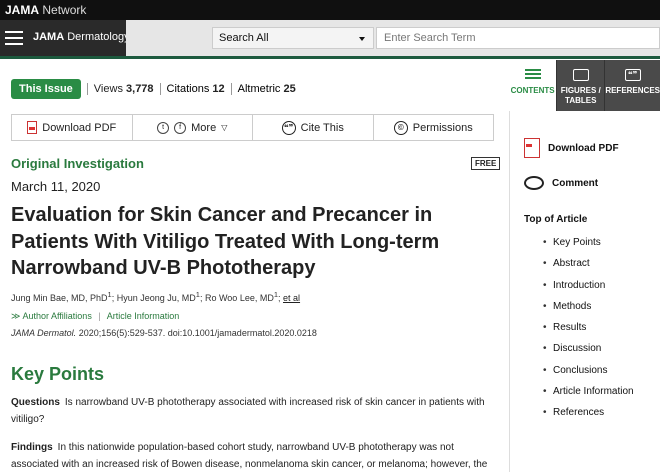 Image resolution: width=660 pixels, height=472 pixels. Describe the element at coordinates (362, 39) in the screenshot. I see `chevron-down-icon` at that location.